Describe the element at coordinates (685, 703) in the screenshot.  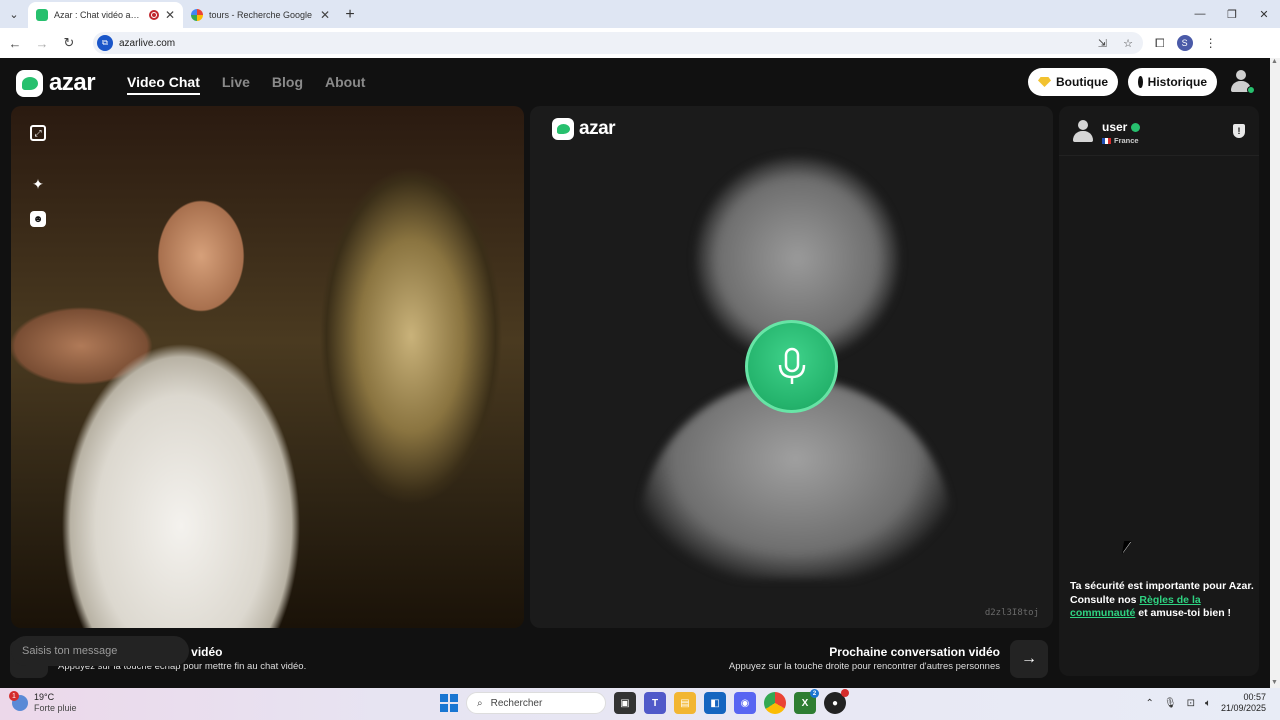
I see `file-explorer-icon: ▤` at that location.